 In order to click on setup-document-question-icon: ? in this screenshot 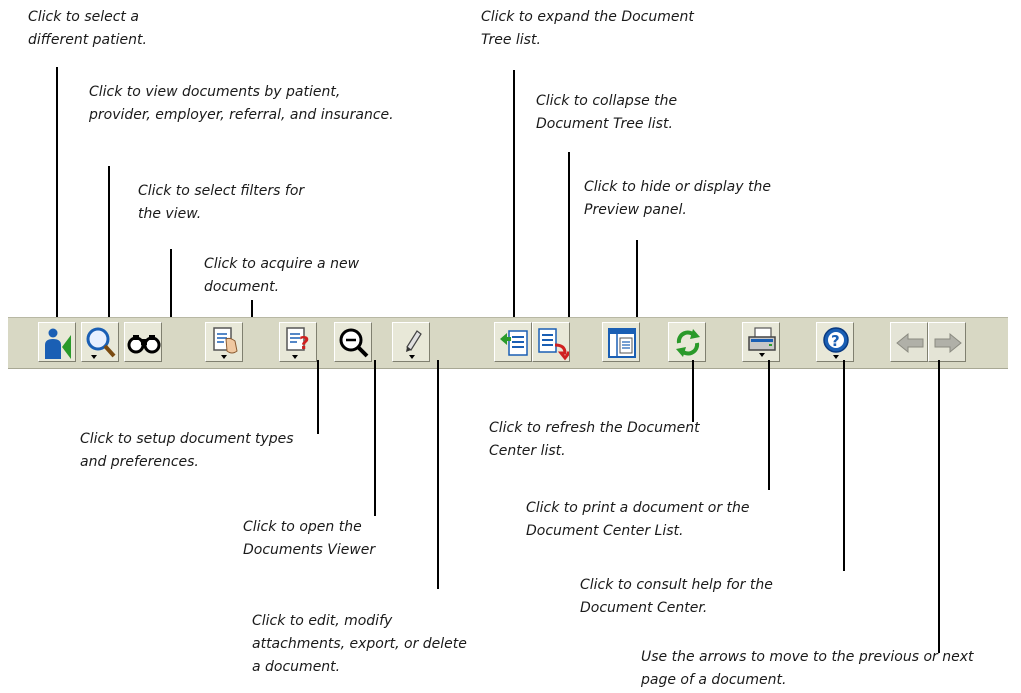, I will do `click(297, 343)`.